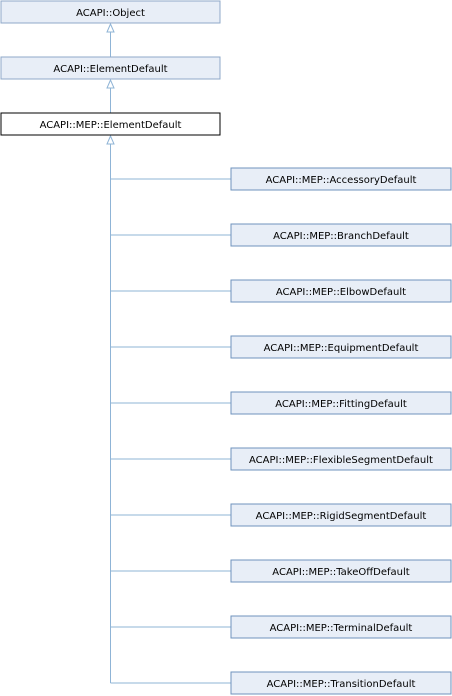 The image size is (452, 696). I want to click on class-node-branch-default: ACAPI::MEP::BranchDefault, so click(341, 235).